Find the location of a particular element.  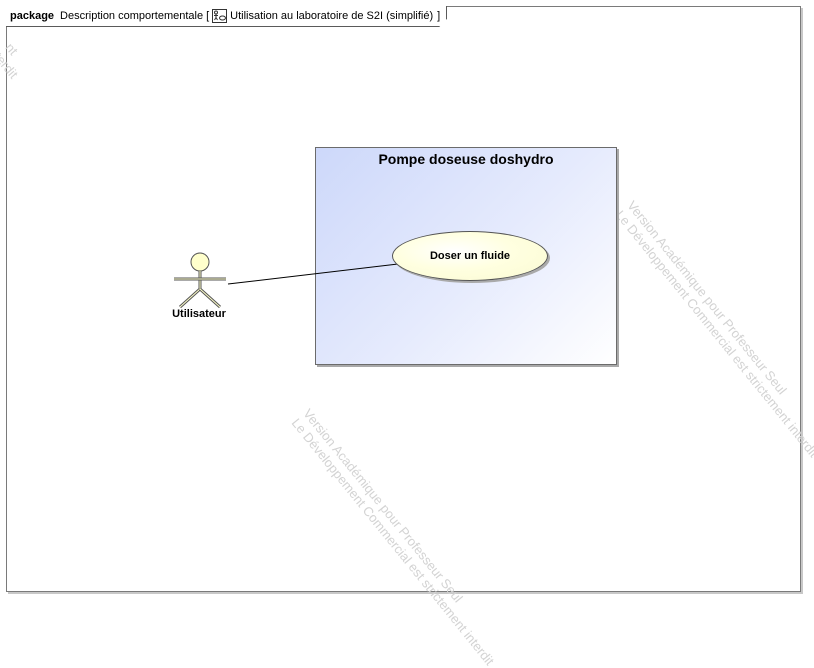

actor-head is located at coordinates (200, 262).